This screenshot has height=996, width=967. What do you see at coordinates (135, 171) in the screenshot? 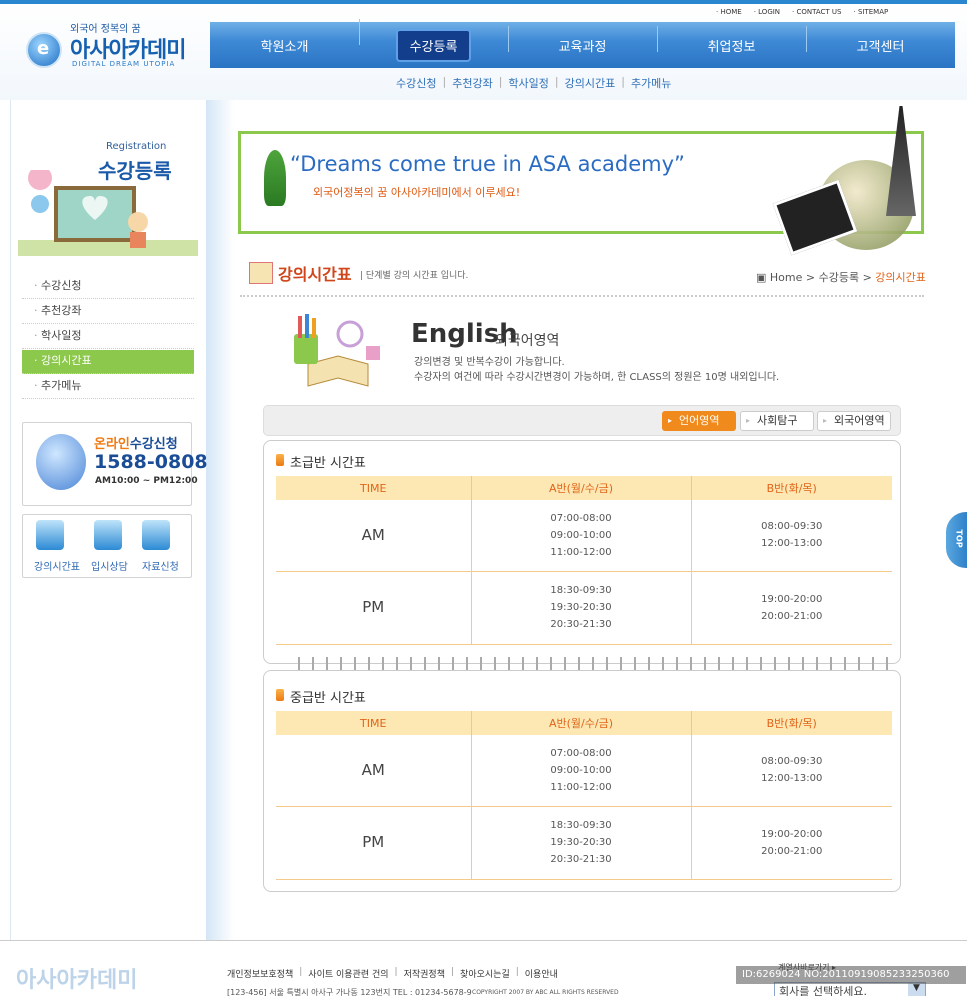
I see `registration-title: 수강등록` at bounding box center [135, 171].